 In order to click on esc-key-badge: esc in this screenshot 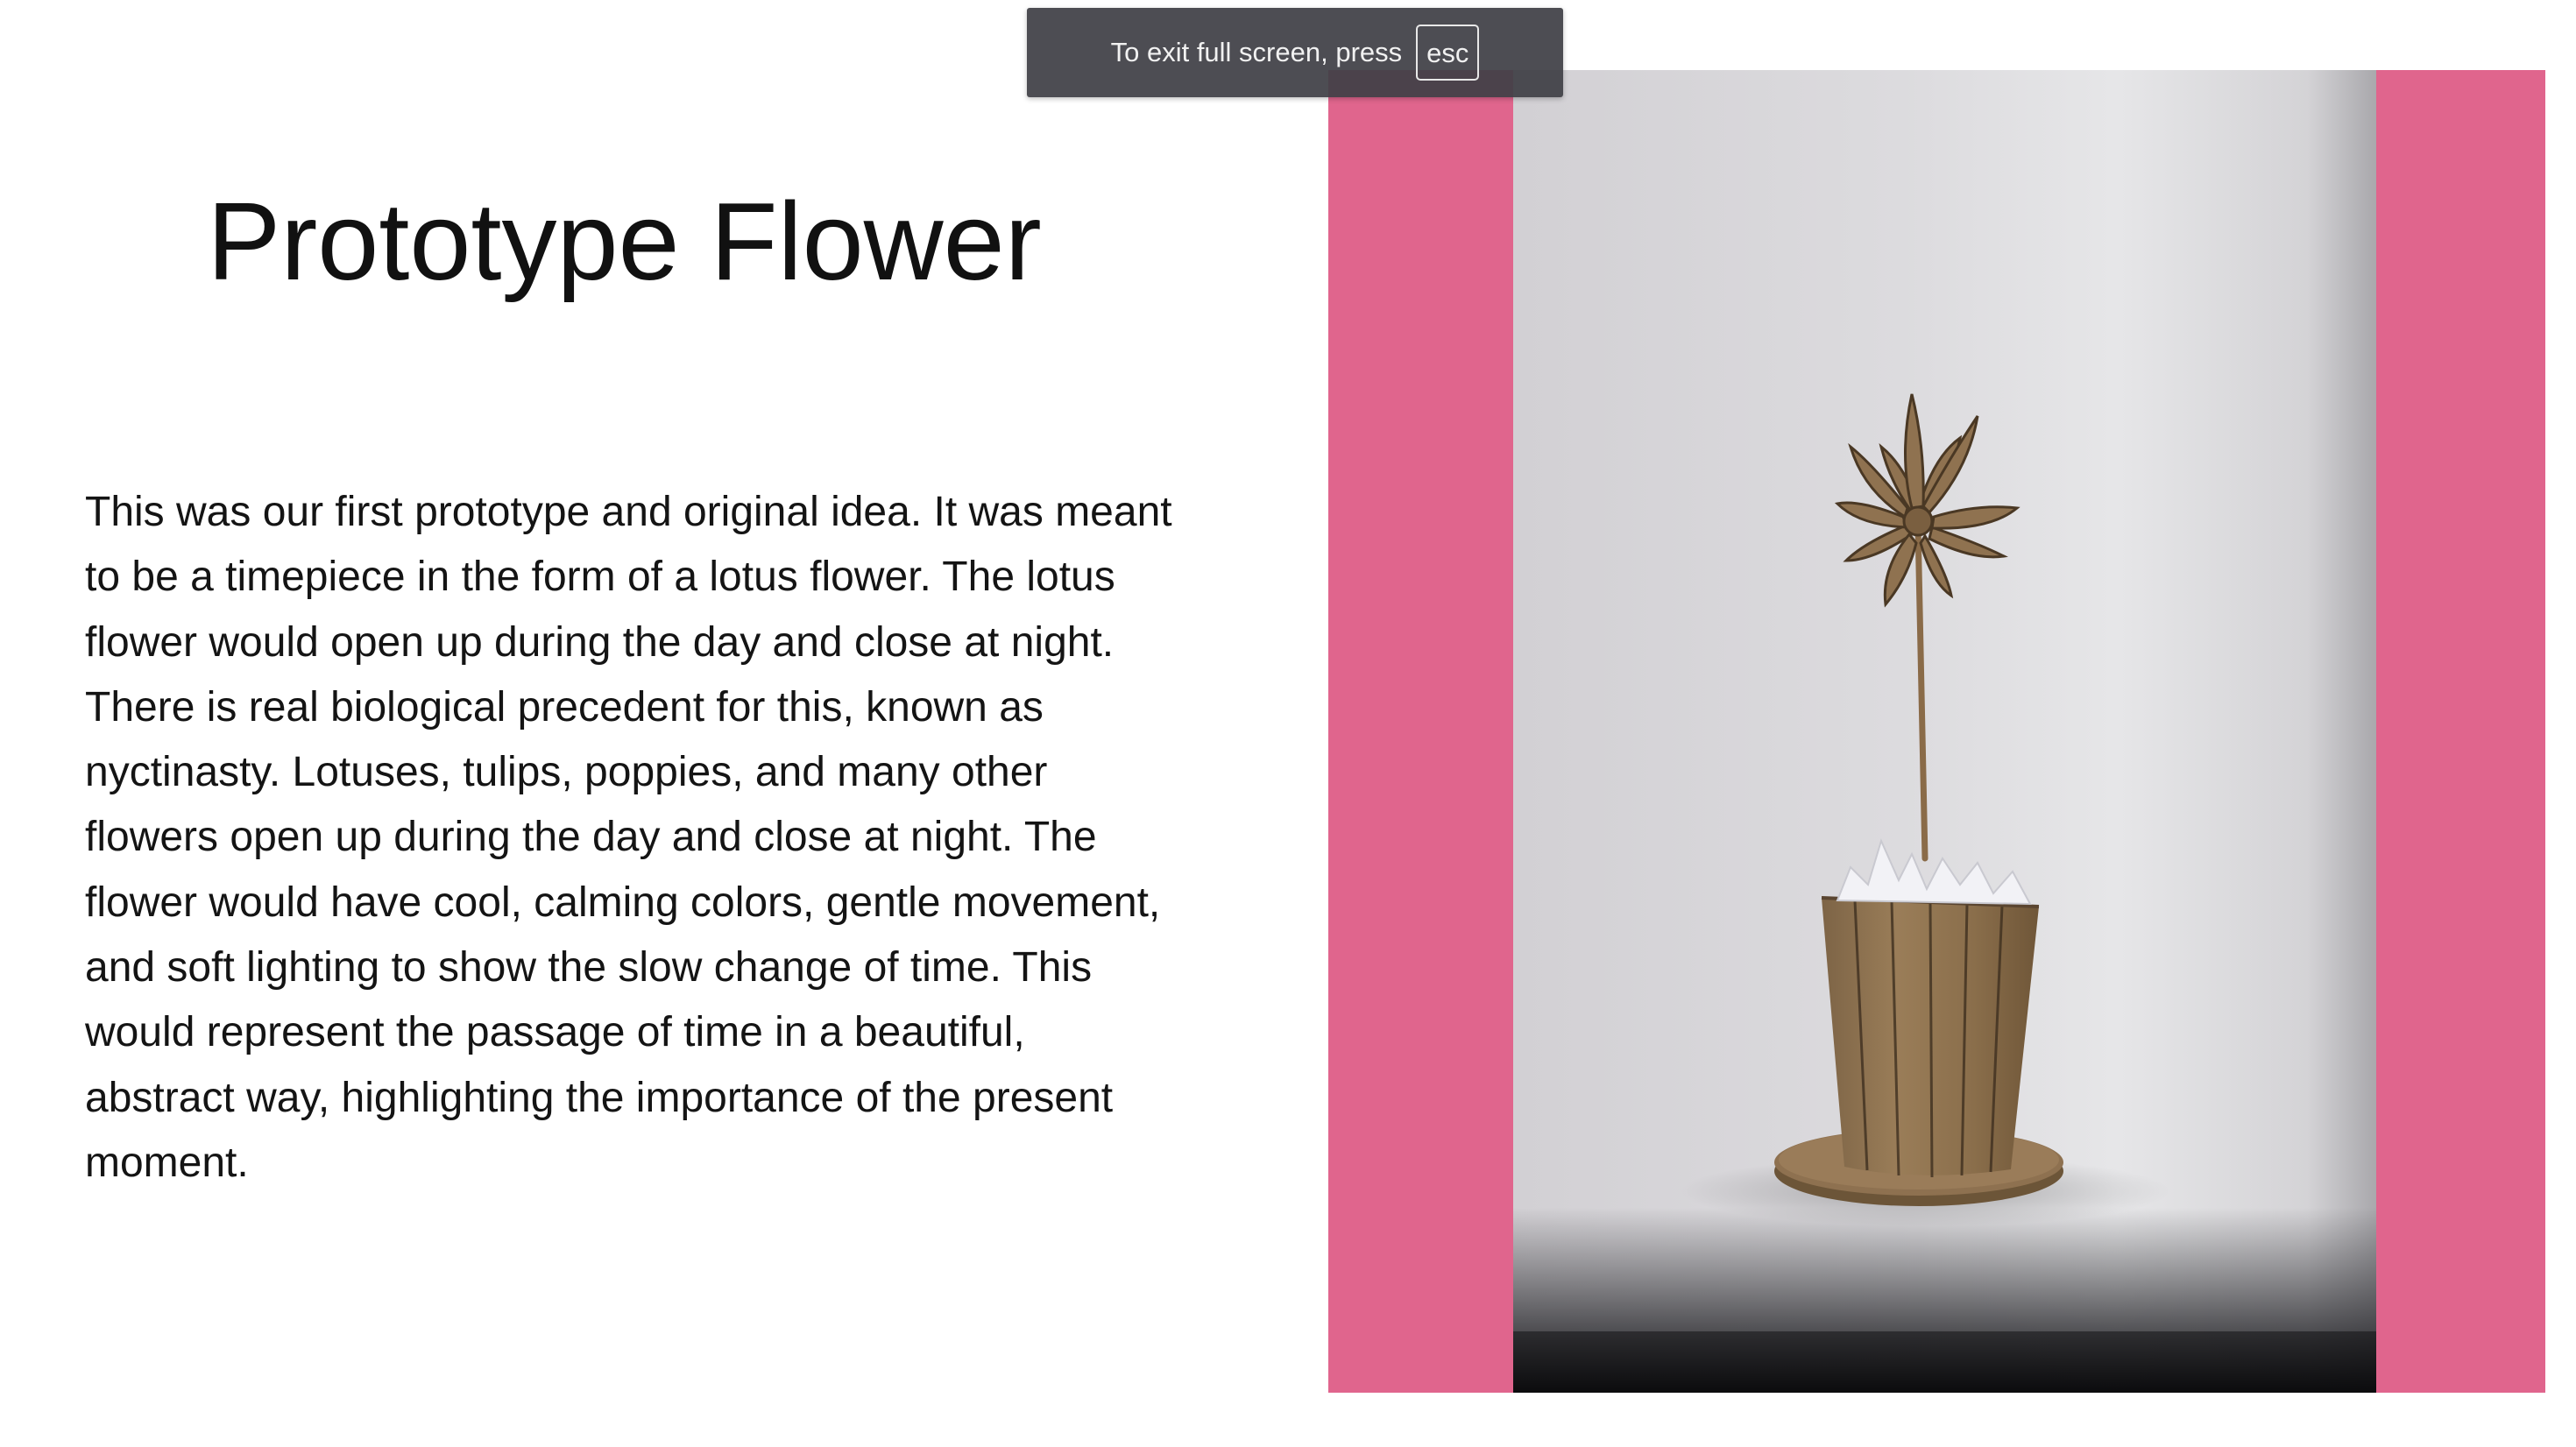, I will do `click(1448, 53)`.